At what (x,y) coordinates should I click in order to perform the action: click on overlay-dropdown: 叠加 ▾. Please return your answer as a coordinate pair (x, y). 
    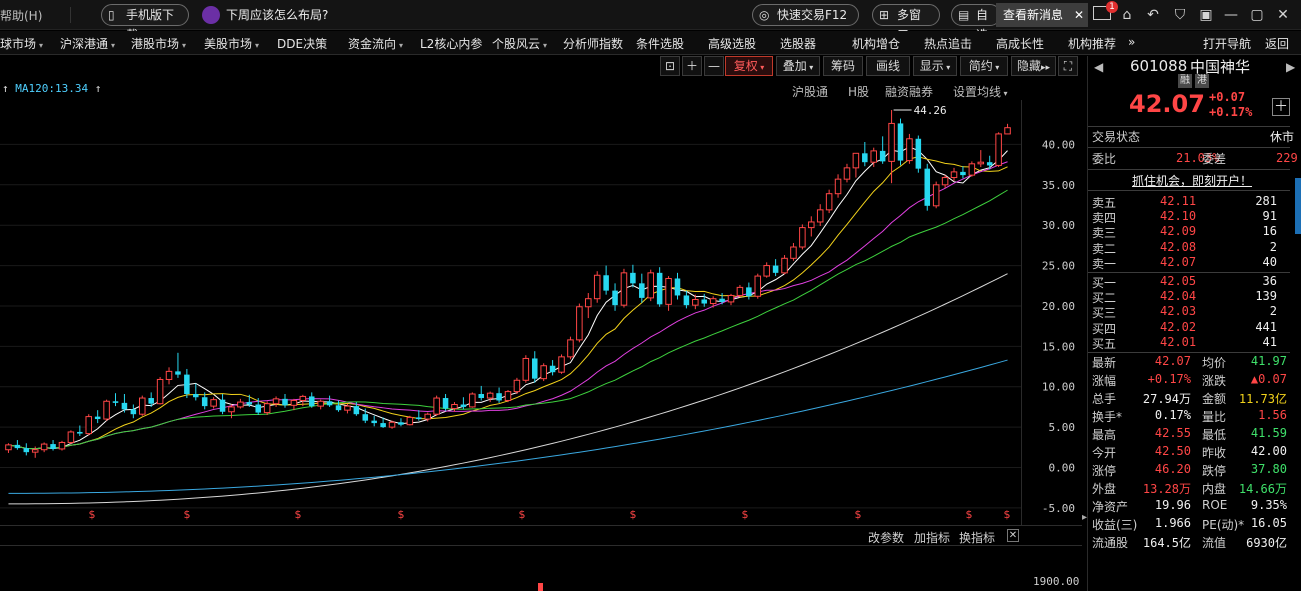
    Looking at the image, I should click on (798, 66).